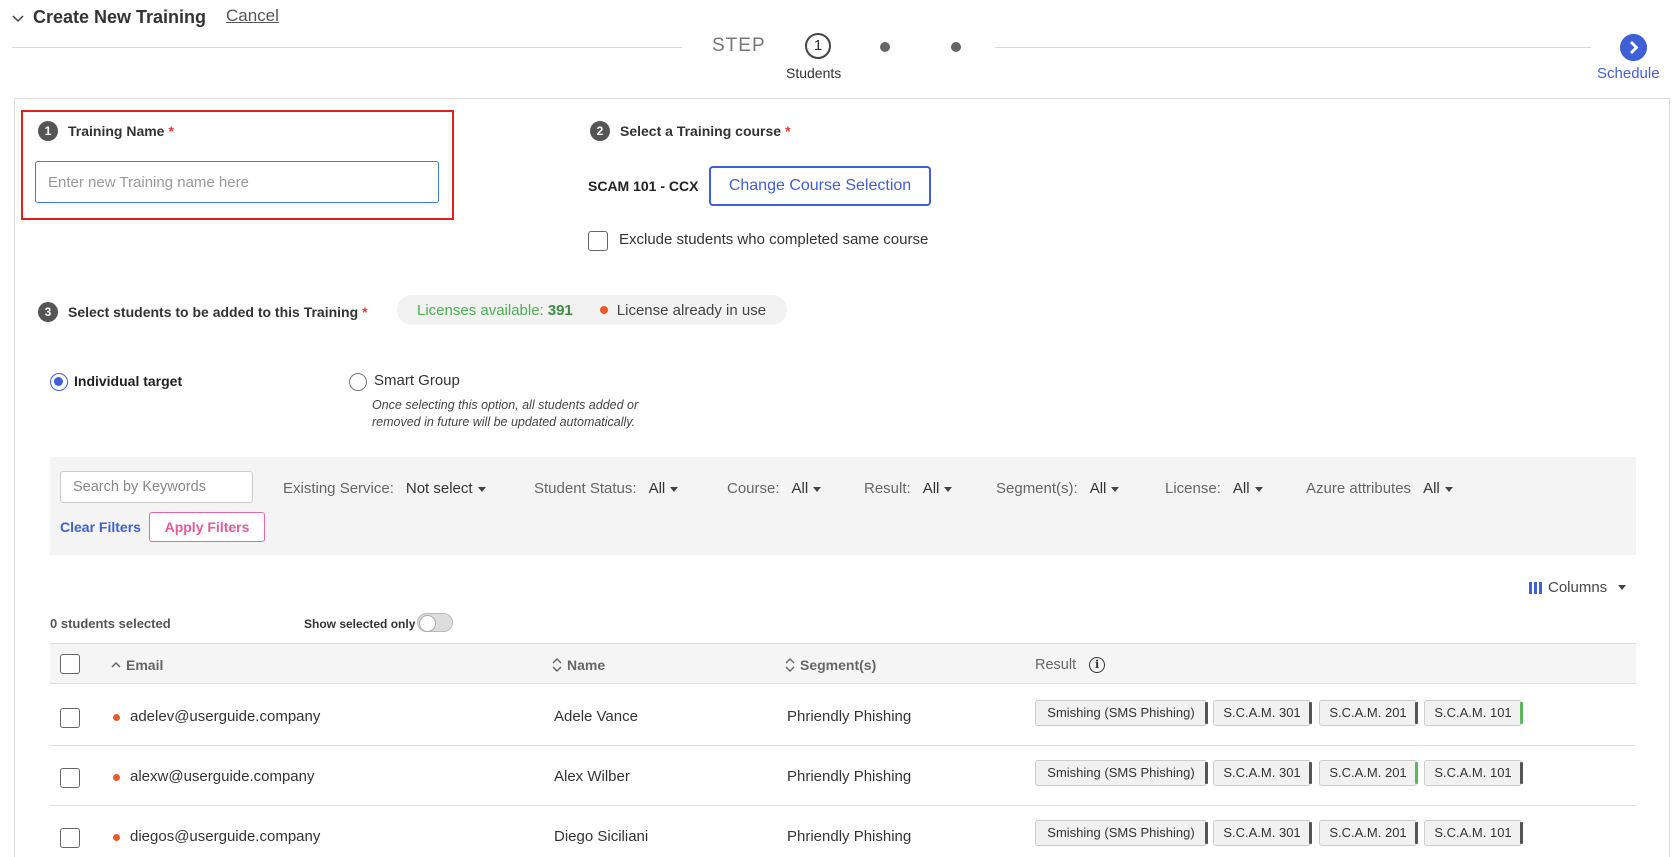 The image size is (1676, 857). Describe the element at coordinates (384, 488) in the screenshot. I see `filter-existing-service: Existing Service: Not select` at that location.